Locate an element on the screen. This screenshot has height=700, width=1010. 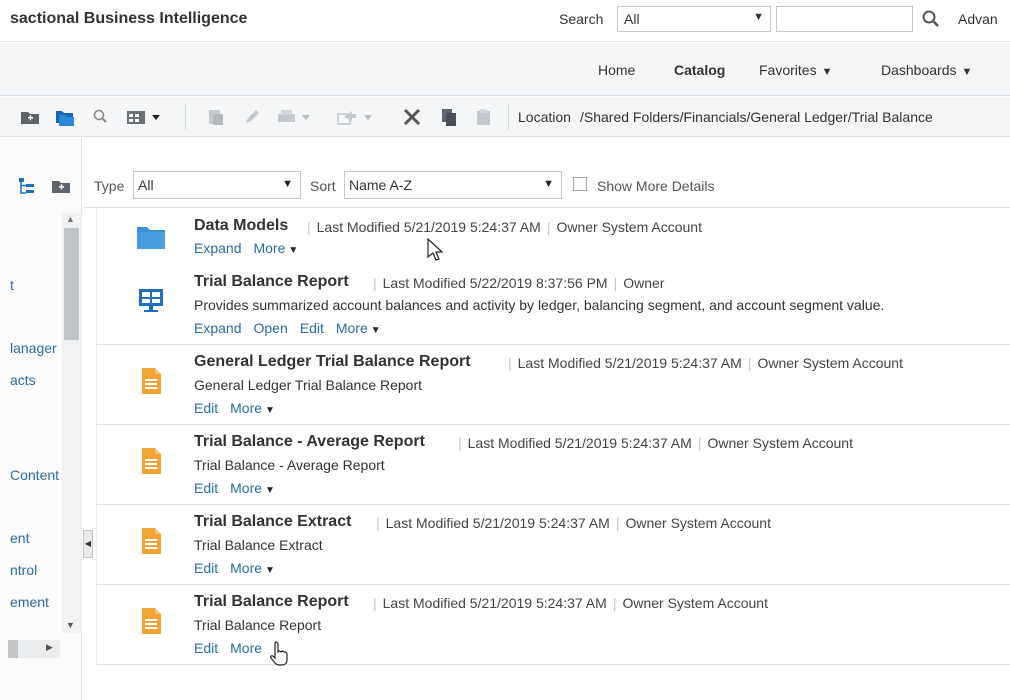
show-more-details-label: Show More Details is located at coordinates (656, 186).